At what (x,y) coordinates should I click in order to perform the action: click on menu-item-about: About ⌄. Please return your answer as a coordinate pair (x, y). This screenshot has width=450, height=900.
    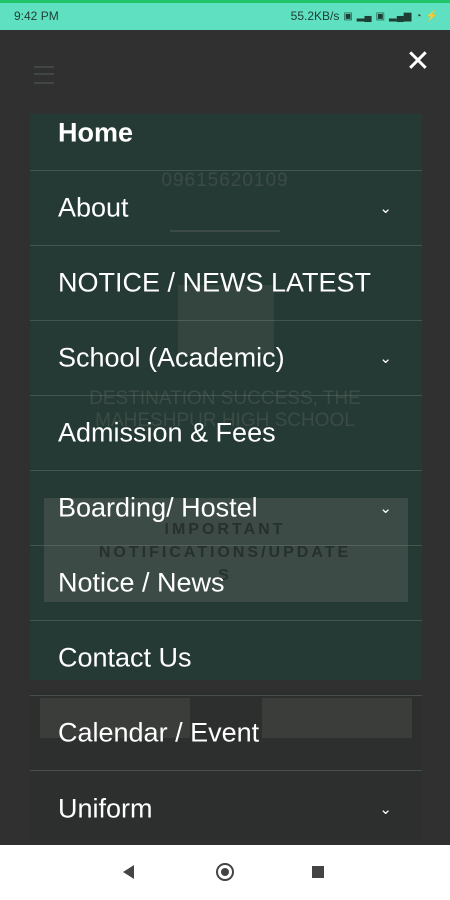
    Looking at the image, I should click on (226, 208).